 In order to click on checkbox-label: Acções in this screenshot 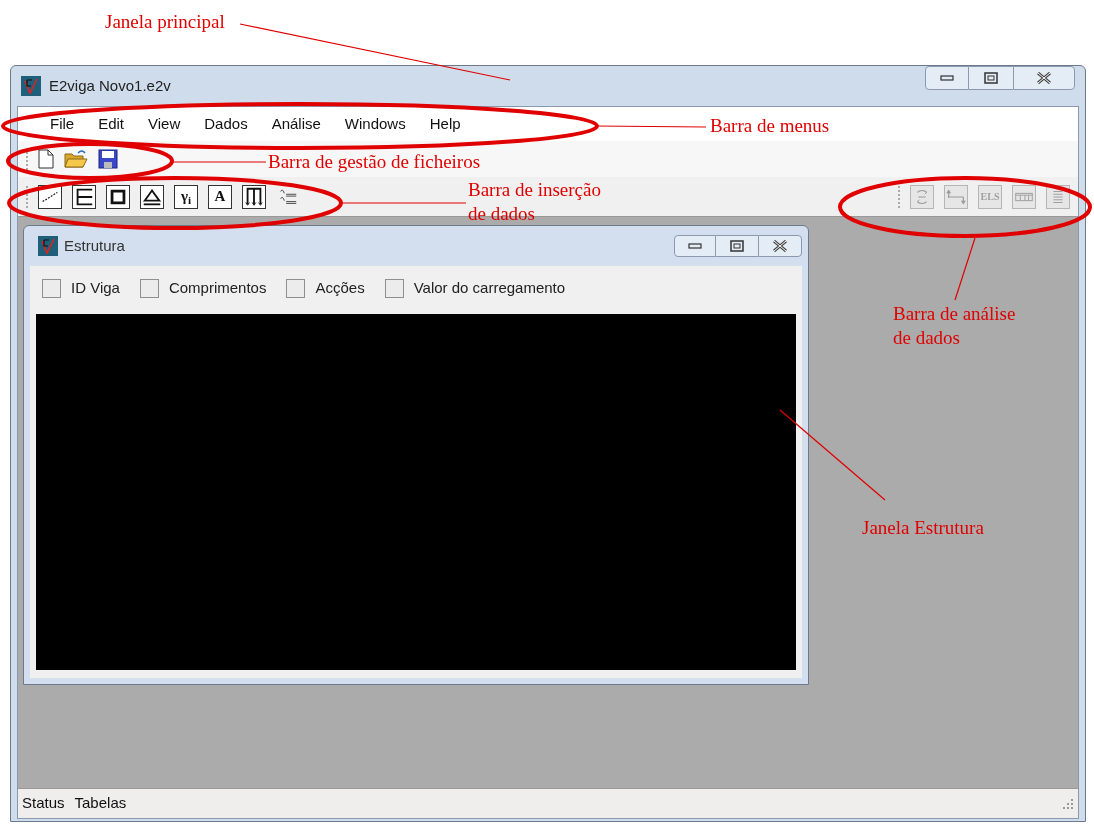, I will do `click(340, 287)`.